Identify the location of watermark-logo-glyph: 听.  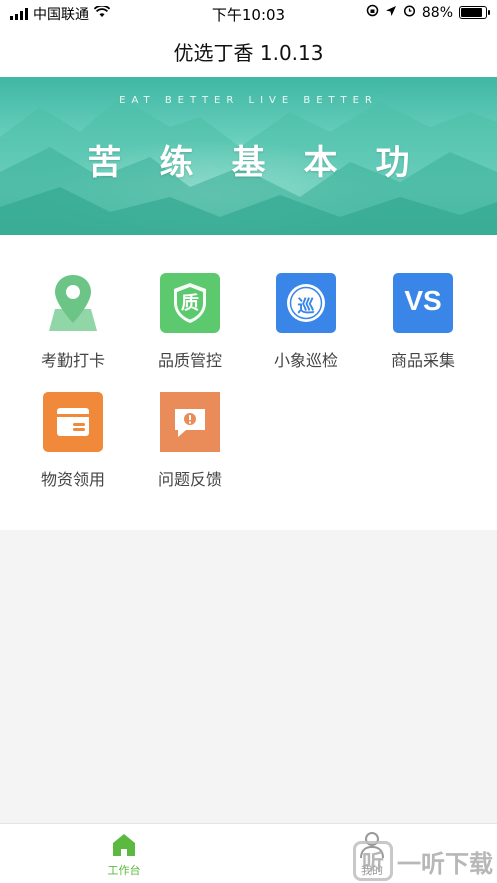
(372, 863).